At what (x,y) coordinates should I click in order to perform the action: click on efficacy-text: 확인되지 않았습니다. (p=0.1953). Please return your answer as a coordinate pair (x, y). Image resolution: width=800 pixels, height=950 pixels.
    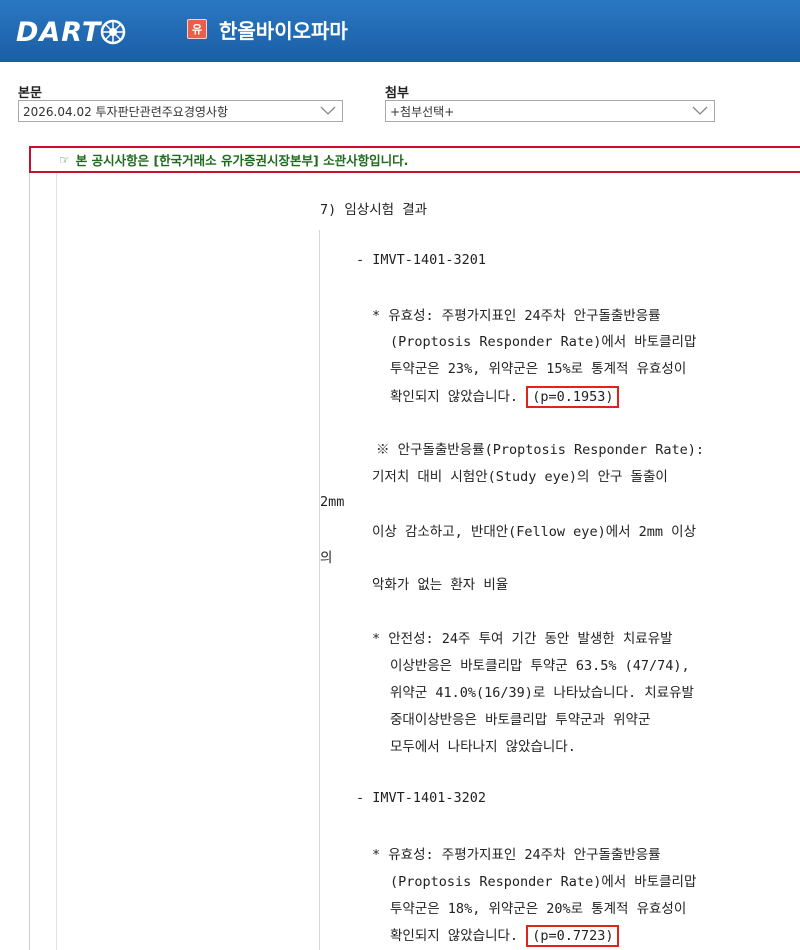
    Looking at the image, I should click on (505, 396).